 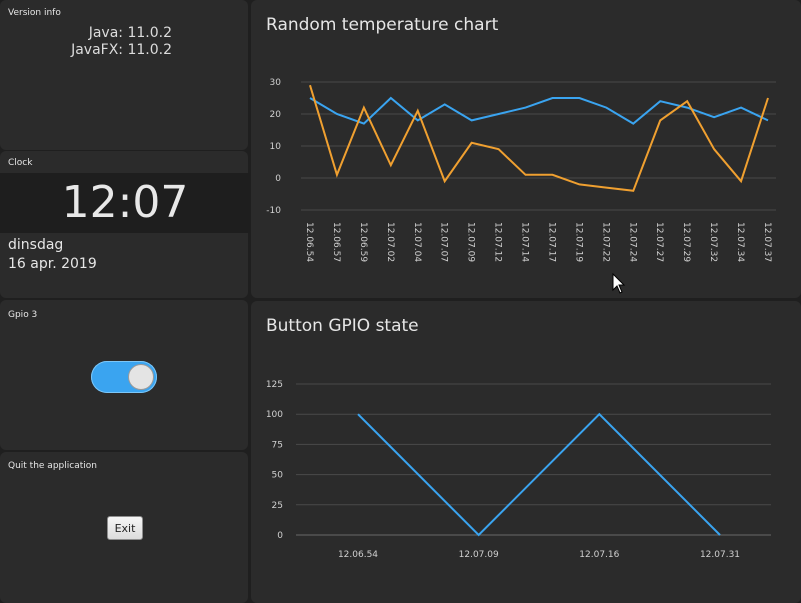 I want to click on version-lines: Java: 11.0.2 JavaFX: 11.0.2, so click(x=121, y=42).